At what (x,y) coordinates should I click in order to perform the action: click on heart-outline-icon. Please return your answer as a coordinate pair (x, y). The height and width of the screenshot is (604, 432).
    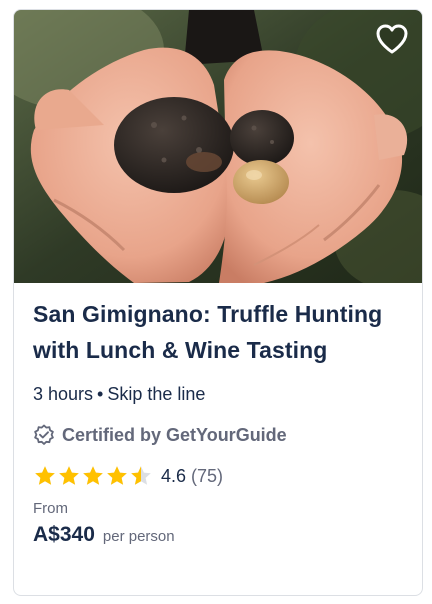
    Looking at the image, I should click on (392, 39).